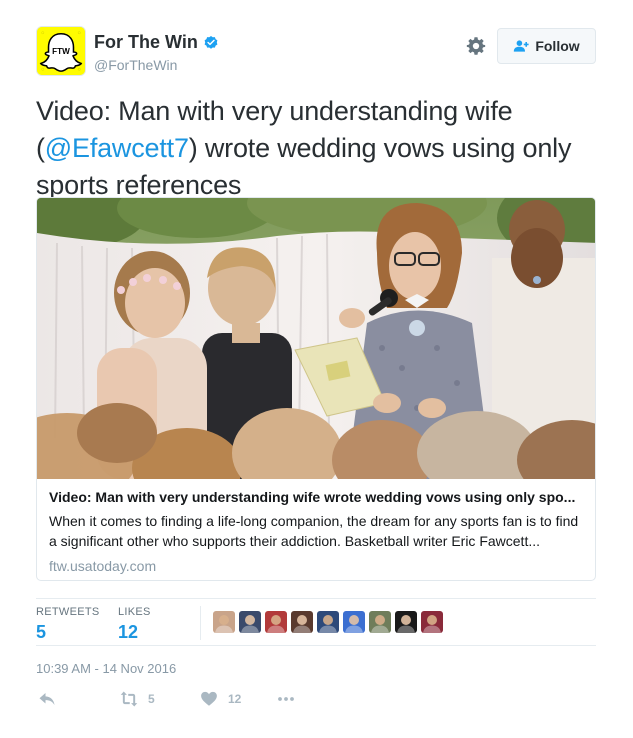  I want to click on author-handle: @ForTheWin, so click(156, 65).